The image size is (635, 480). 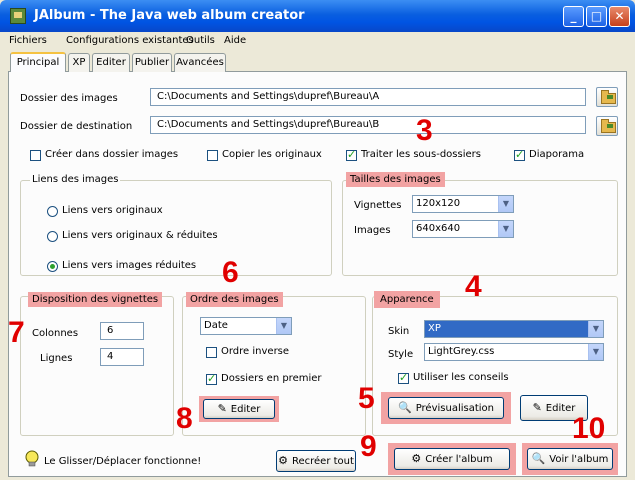 I want to click on copy-originals-checkbox, so click(x=212, y=155).